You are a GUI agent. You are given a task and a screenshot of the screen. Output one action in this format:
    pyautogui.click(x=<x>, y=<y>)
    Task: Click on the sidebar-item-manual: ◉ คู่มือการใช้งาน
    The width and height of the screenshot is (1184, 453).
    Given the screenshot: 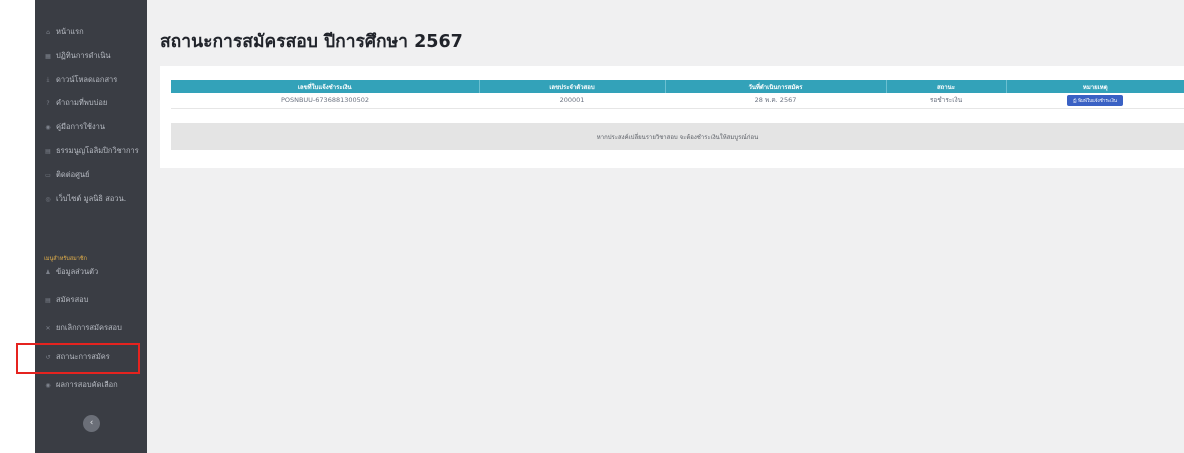 What is the action you would take?
    pyautogui.click(x=91, y=127)
    